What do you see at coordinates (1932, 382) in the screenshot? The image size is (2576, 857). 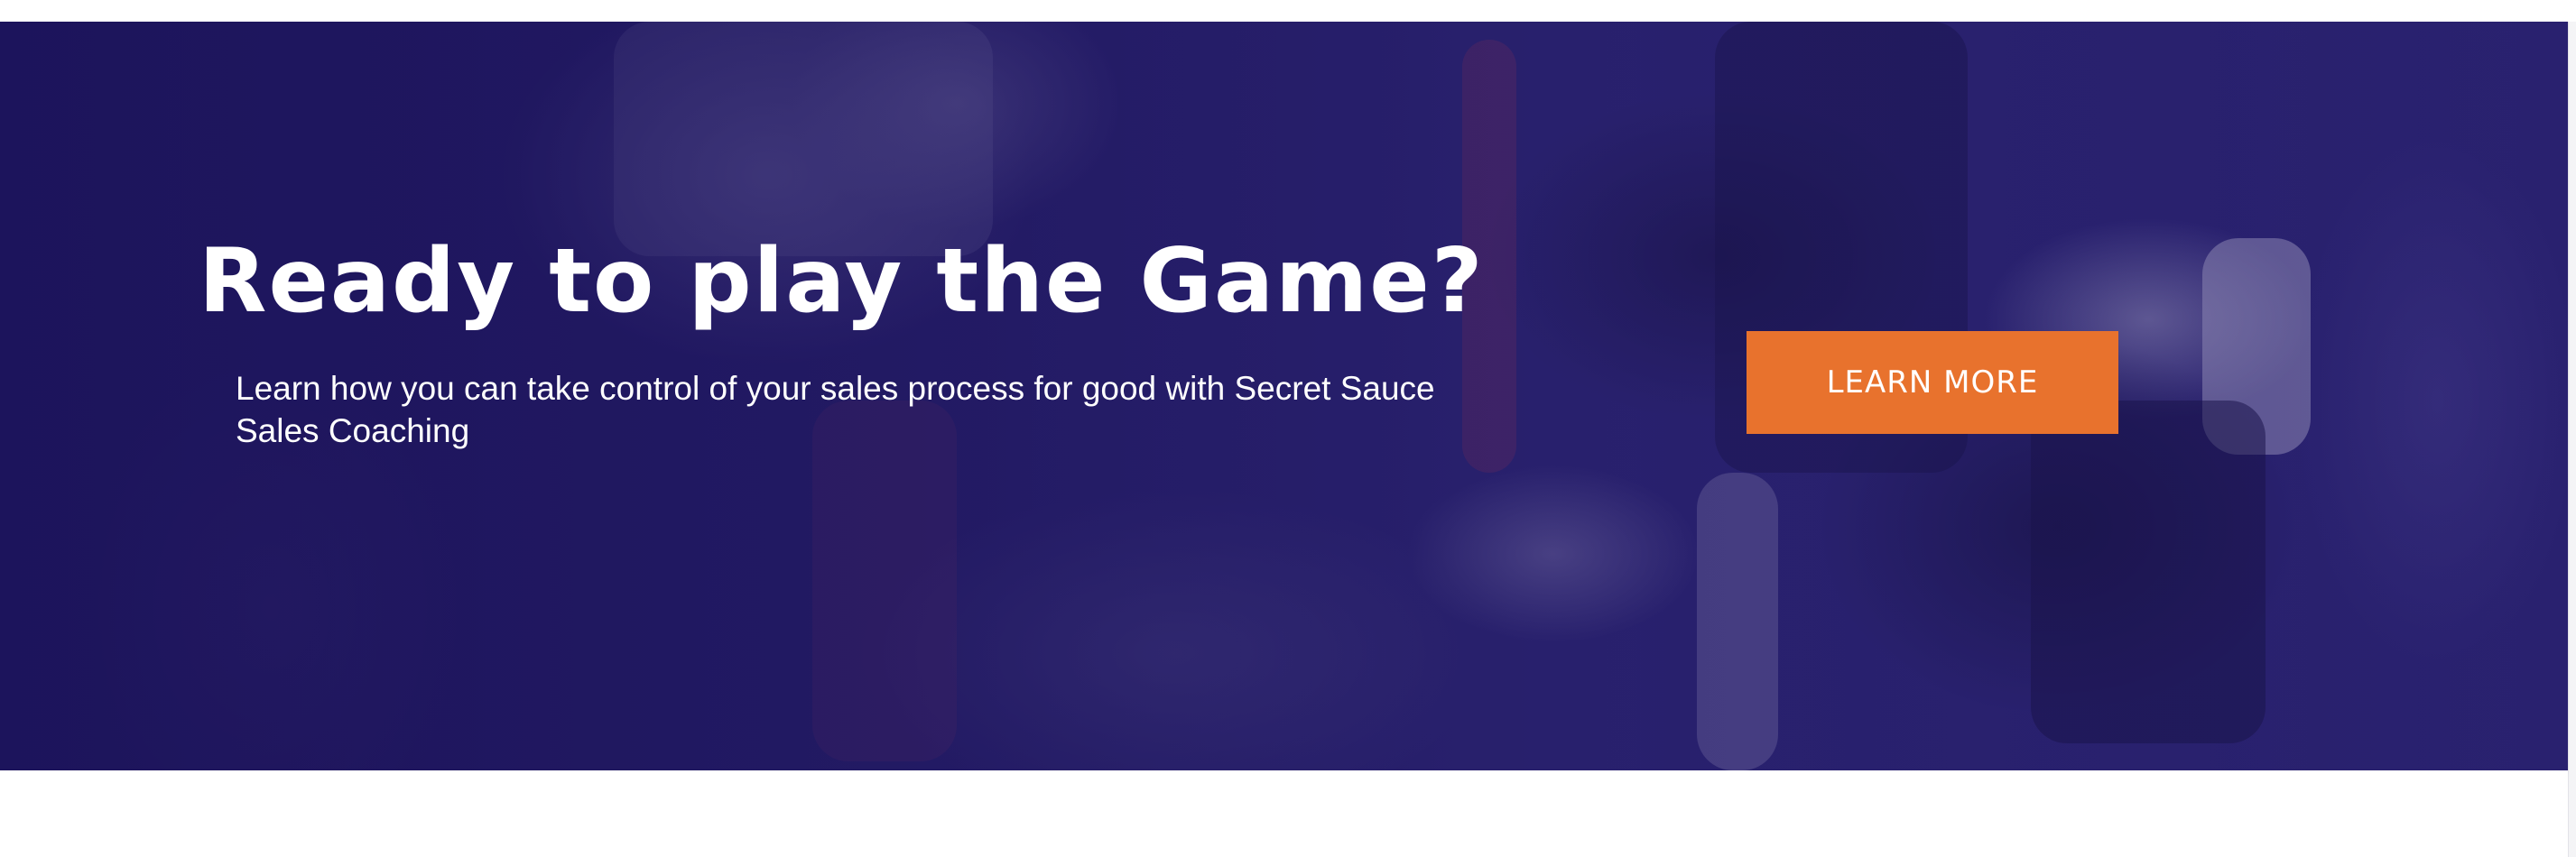 I see `learn-more-button: LEARN MORE` at bounding box center [1932, 382].